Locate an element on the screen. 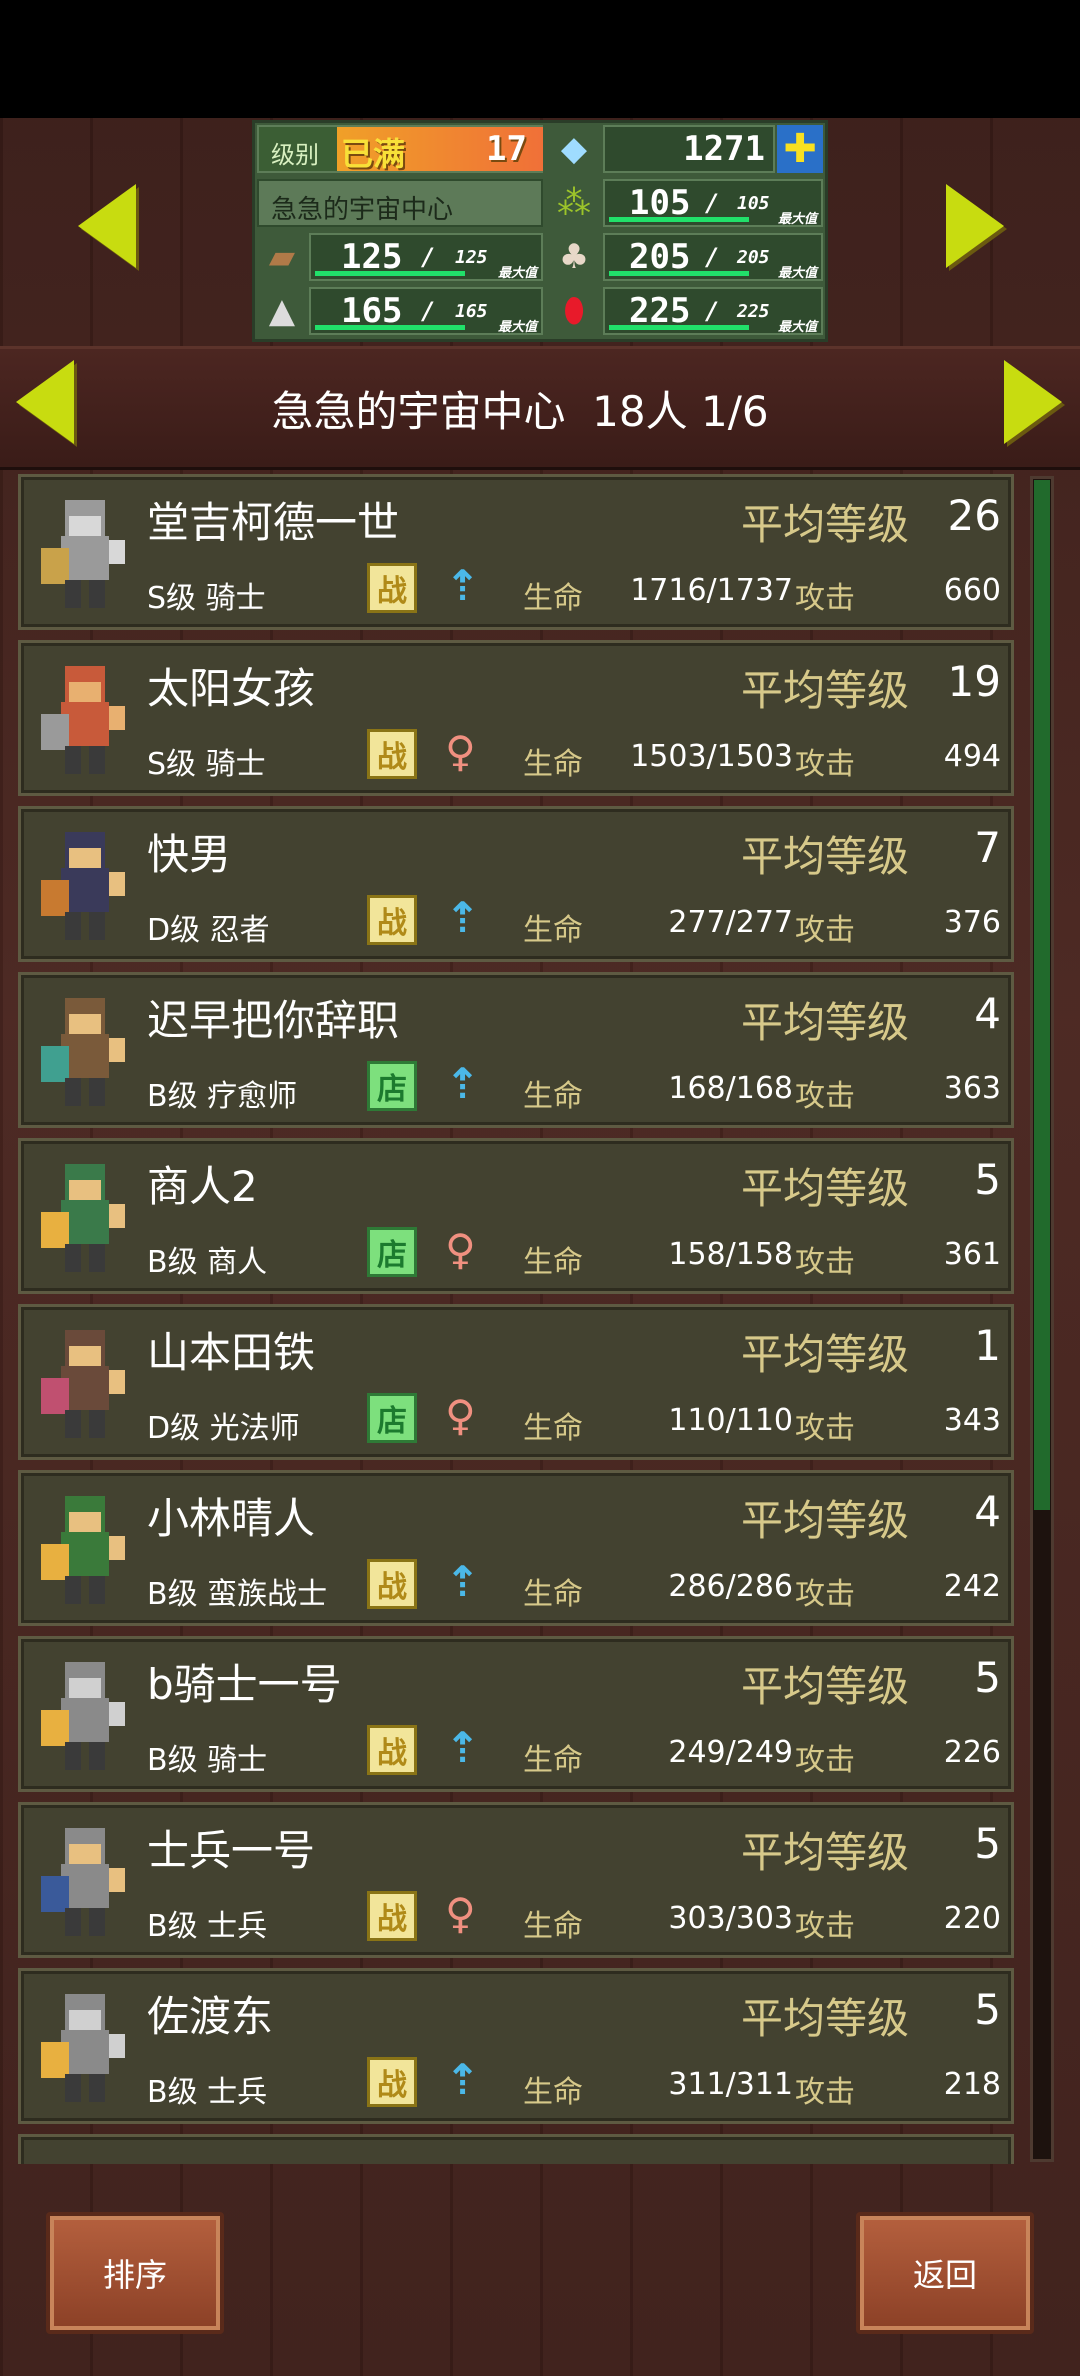 The width and height of the screenshot is (1080, 2376). wood-max: 125 is located at coordinates (471, 257).